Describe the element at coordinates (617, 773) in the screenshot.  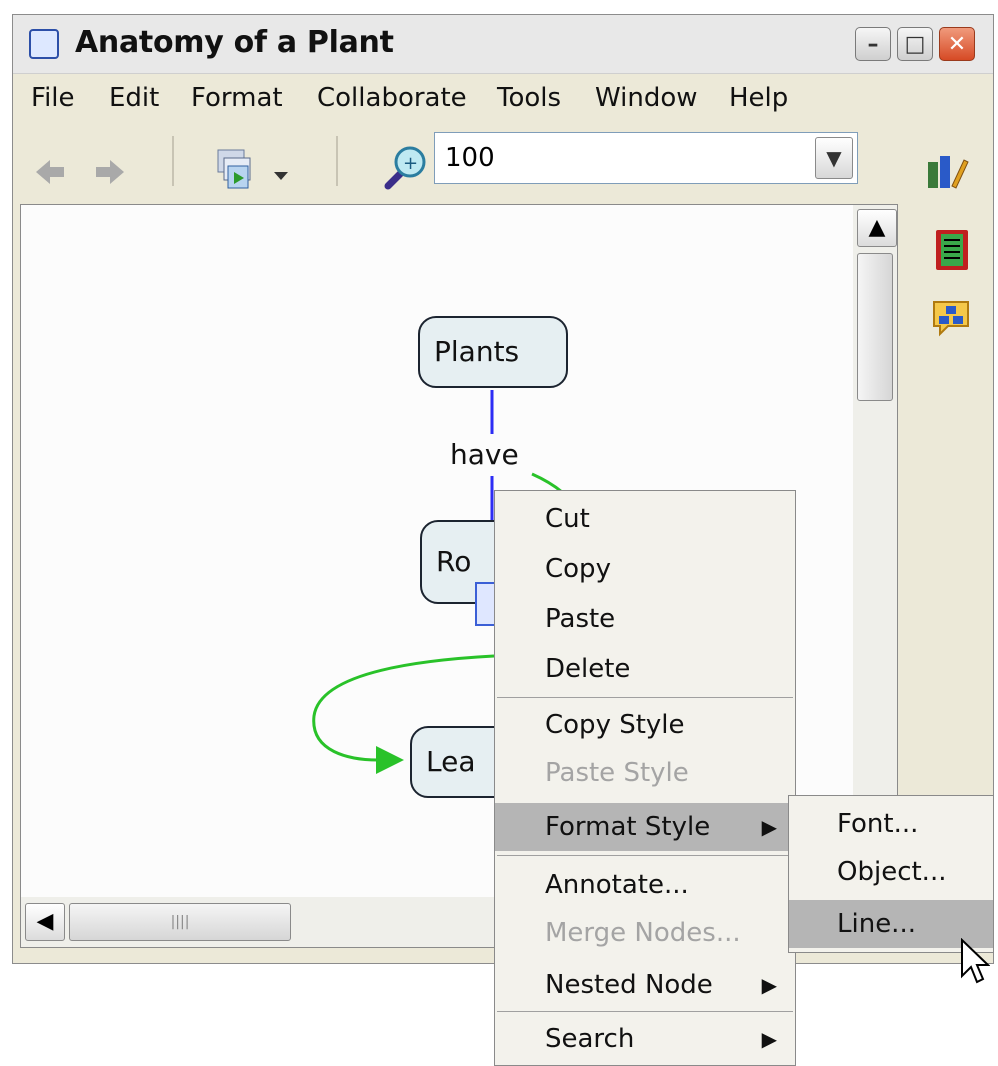
I see `menu-item-paste-style: Paste Style` at that location.